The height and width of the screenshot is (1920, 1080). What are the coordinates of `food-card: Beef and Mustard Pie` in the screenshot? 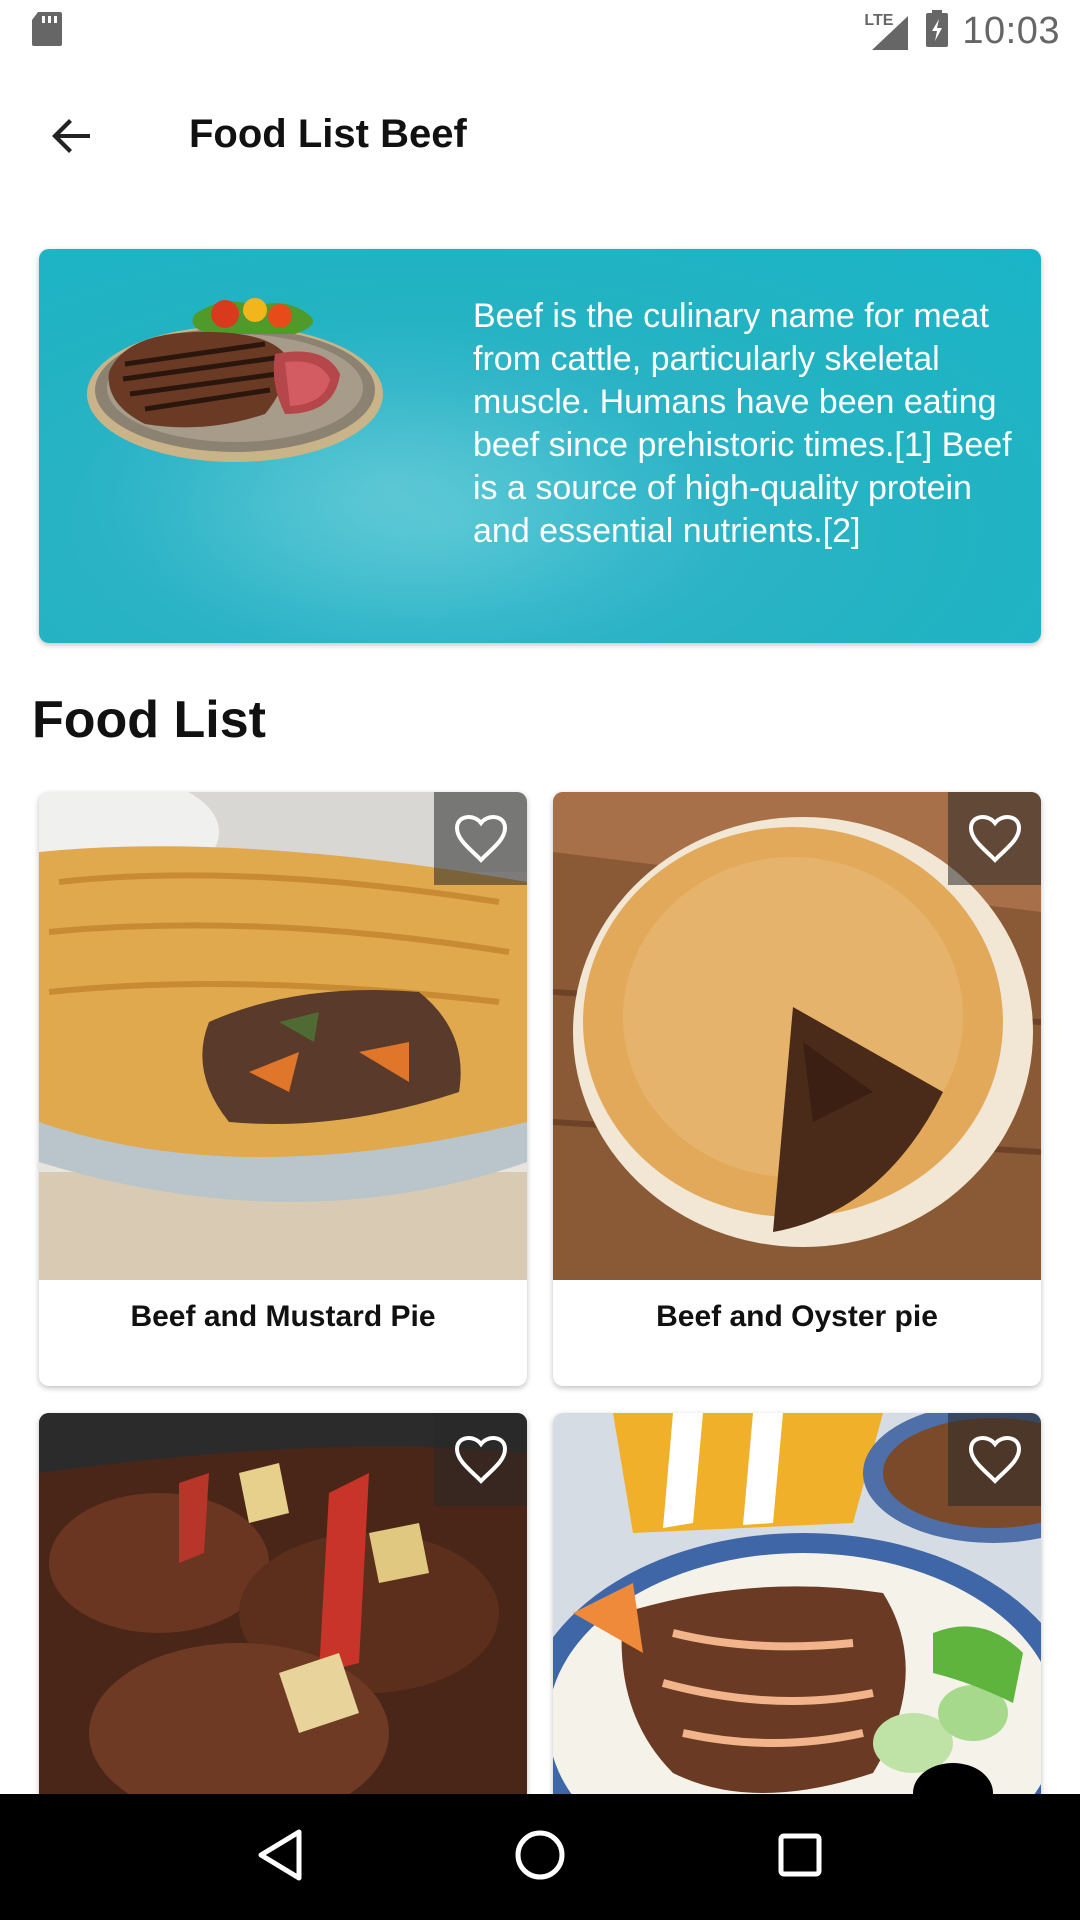 It's located at (283, 1089).